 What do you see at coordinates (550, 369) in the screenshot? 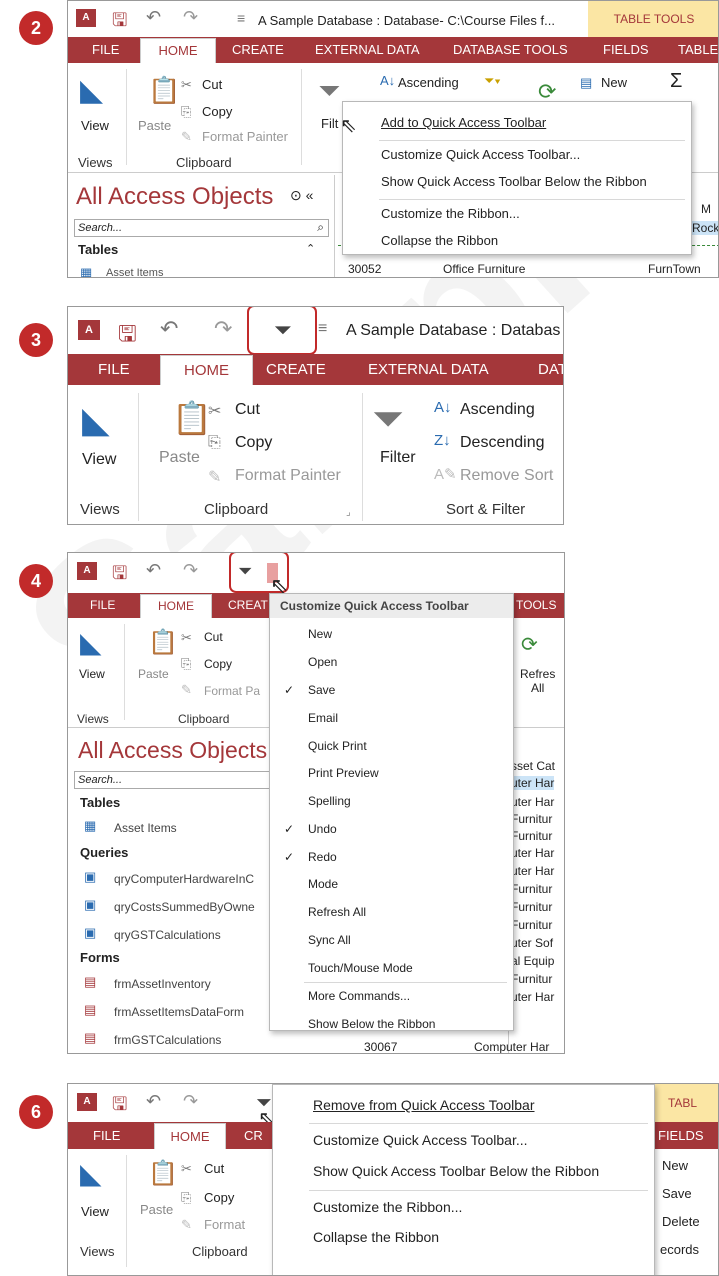
I see `tab-database-tools: DAT` at bounding box center [550, 369].